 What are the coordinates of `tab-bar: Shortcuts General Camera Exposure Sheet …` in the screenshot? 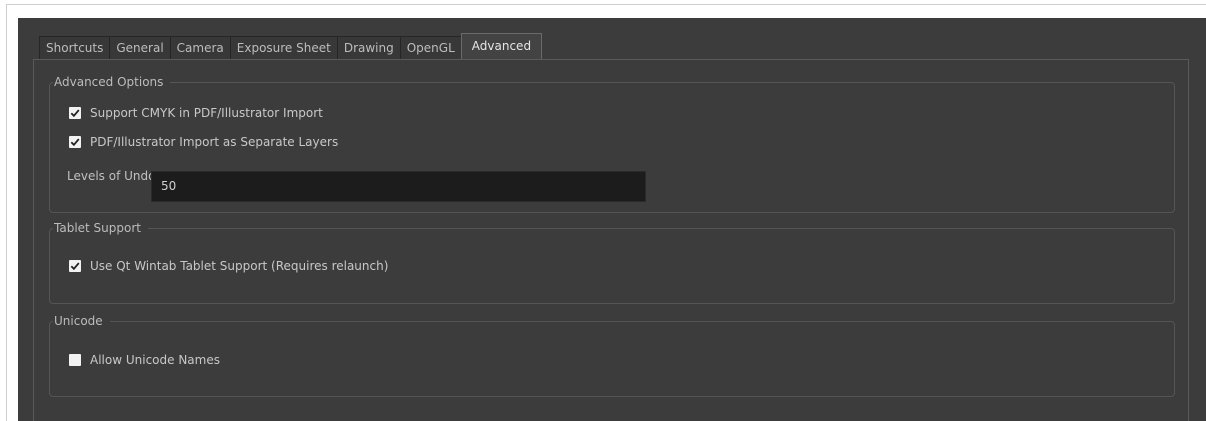 It's located at (291, 46).